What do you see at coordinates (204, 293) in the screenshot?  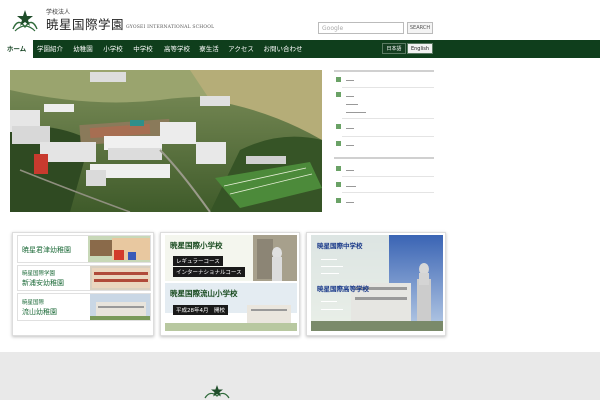 I see `nagareyama-elementary-title: 暁星国際流山小学校` at bounding box center [204, 293].